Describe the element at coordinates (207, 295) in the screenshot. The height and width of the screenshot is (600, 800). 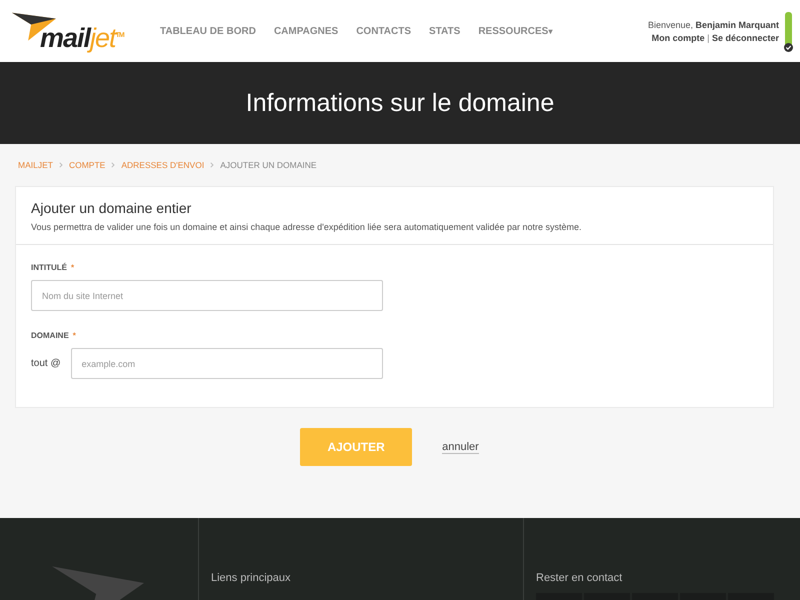
I see `input-field: Nom du site Internet` at that location.